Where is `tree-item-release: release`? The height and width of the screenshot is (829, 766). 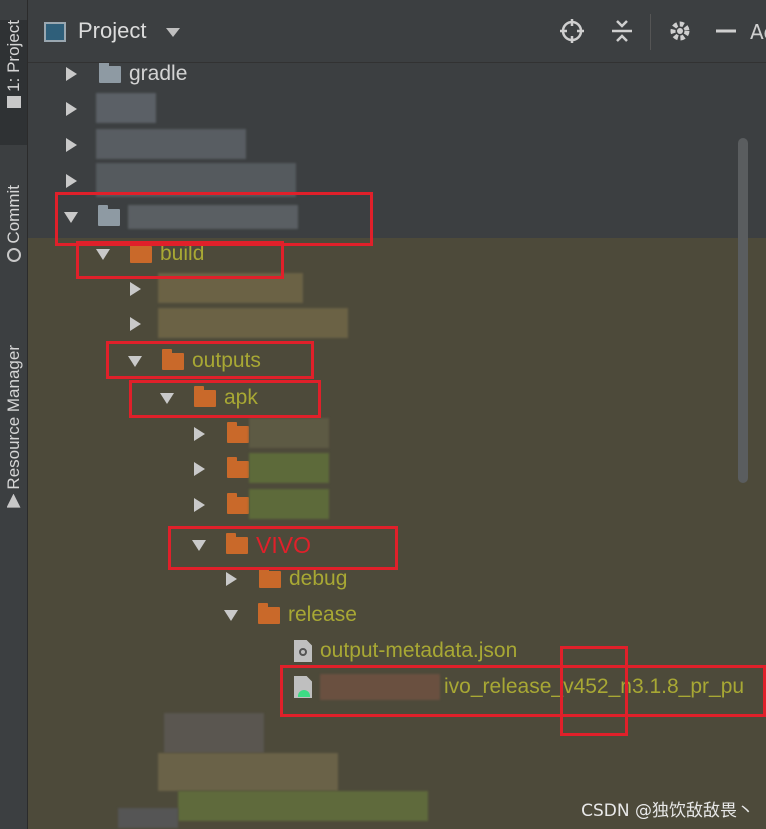
tree-item-release: release is located at coordinates (290, 615).